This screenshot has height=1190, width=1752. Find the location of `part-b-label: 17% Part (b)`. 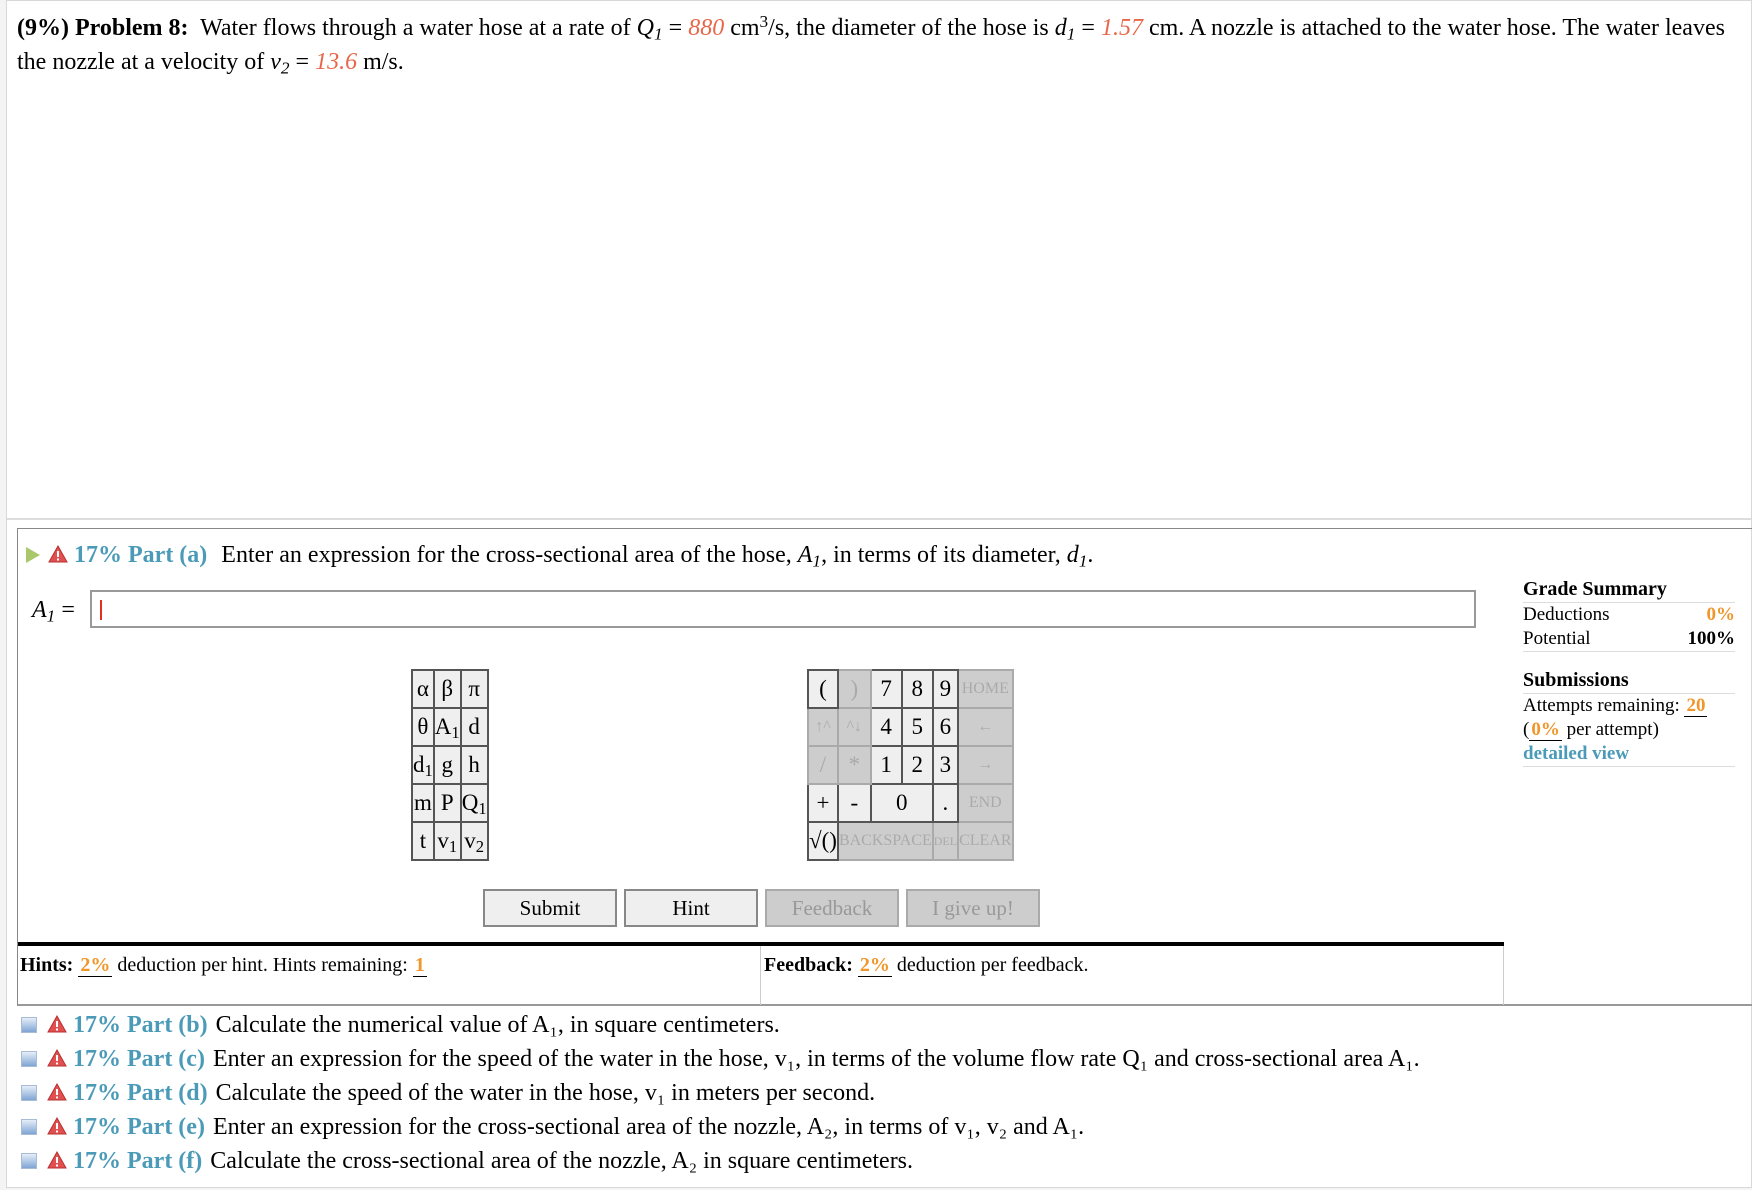

part-b-label: 17% Part (b) is located at coordinates (140, 1025).